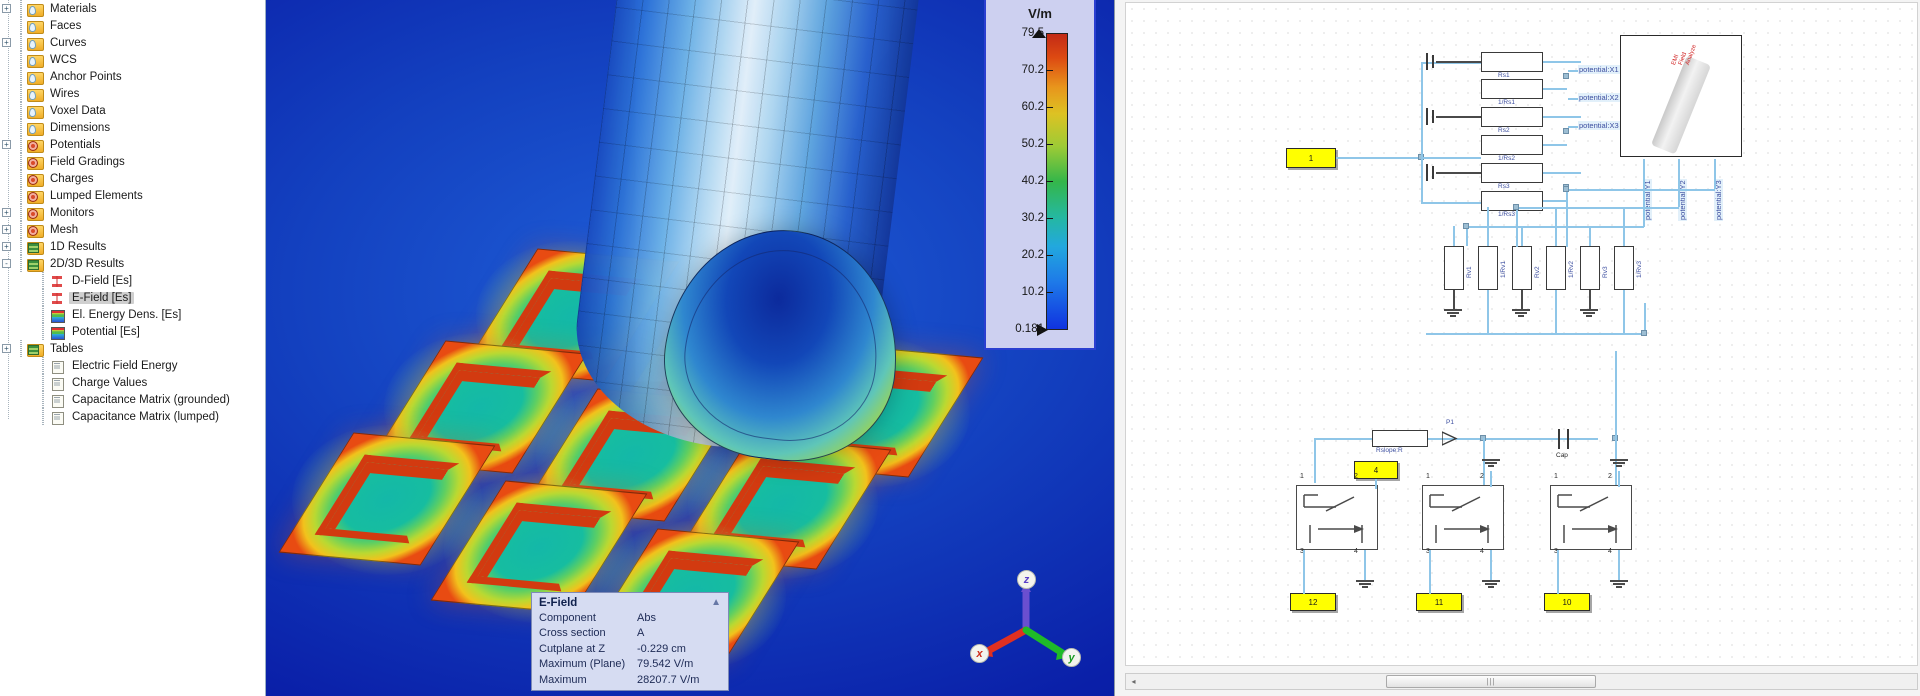 This screenshot has height=696, width=1920. What do you see at coordinates (1458, 62) in the screenshot?
I see `wire-cap-lead` at bounding box center [1458, 62].